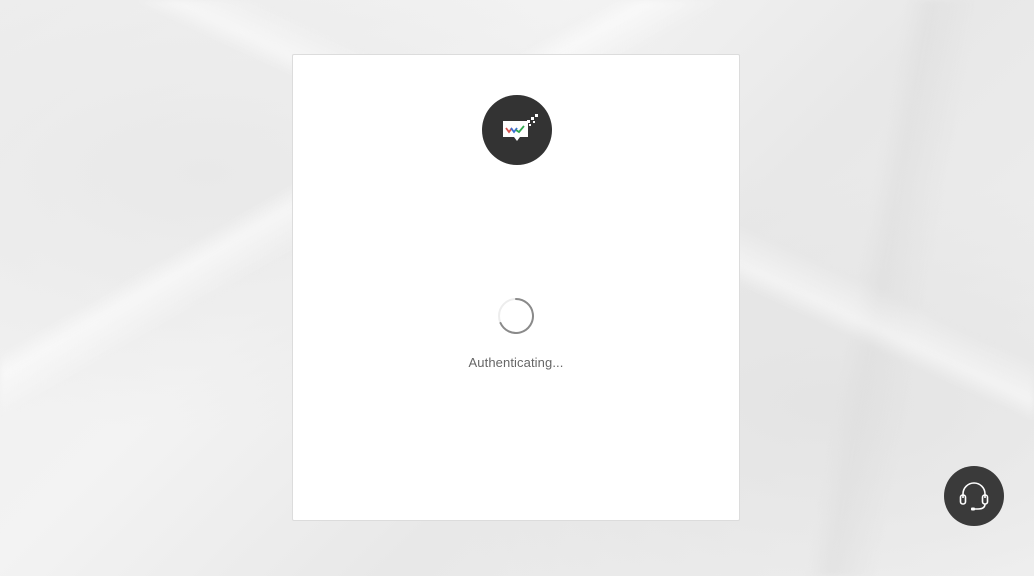  I want to click on loading-spinner, so click(516, 316).